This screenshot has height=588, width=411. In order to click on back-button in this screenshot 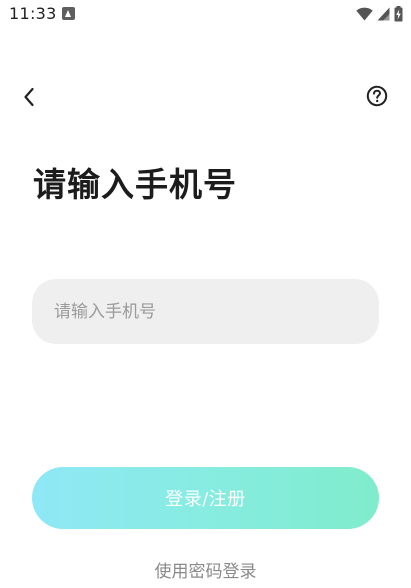, I will do `click(29, 97)`.